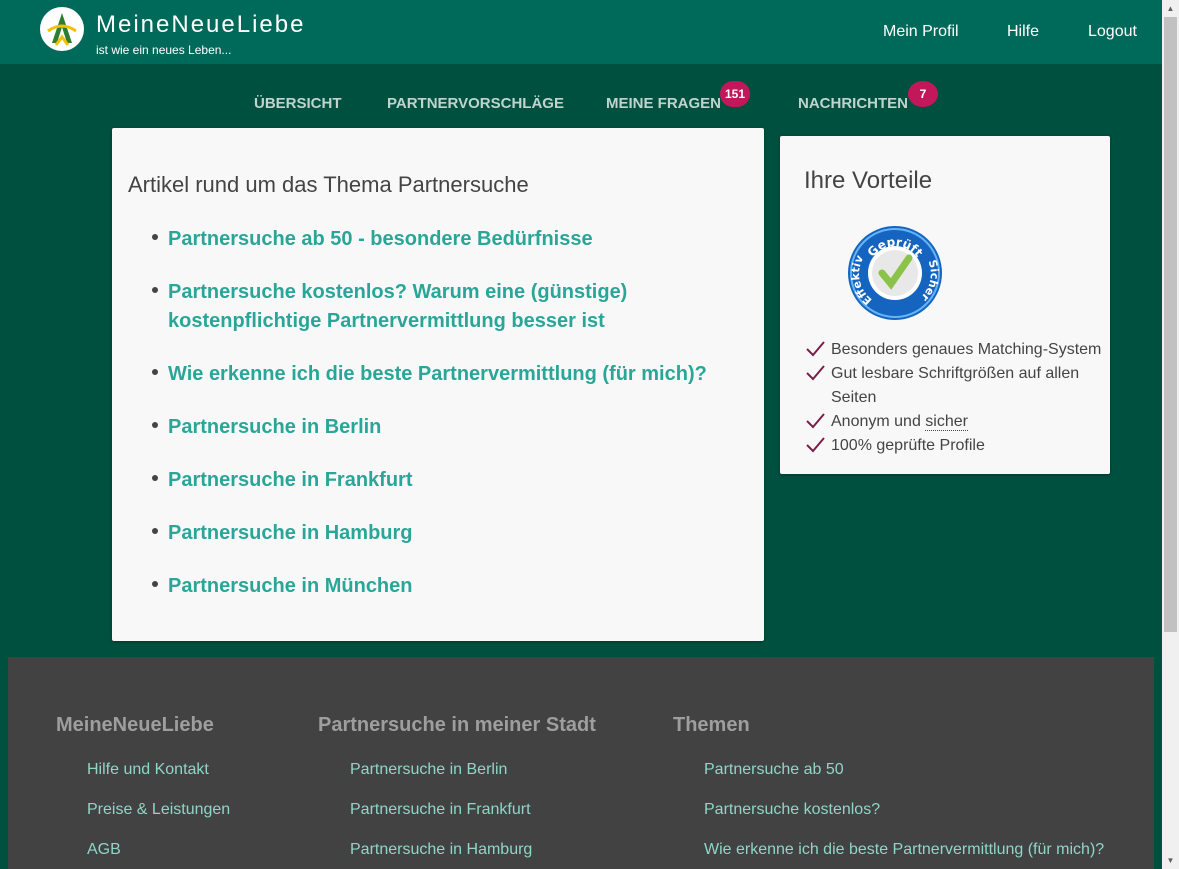 This screenshot has width=1179, height=869. I want to click on list-item: 100% geprüfte Profile, so click(955, 446).